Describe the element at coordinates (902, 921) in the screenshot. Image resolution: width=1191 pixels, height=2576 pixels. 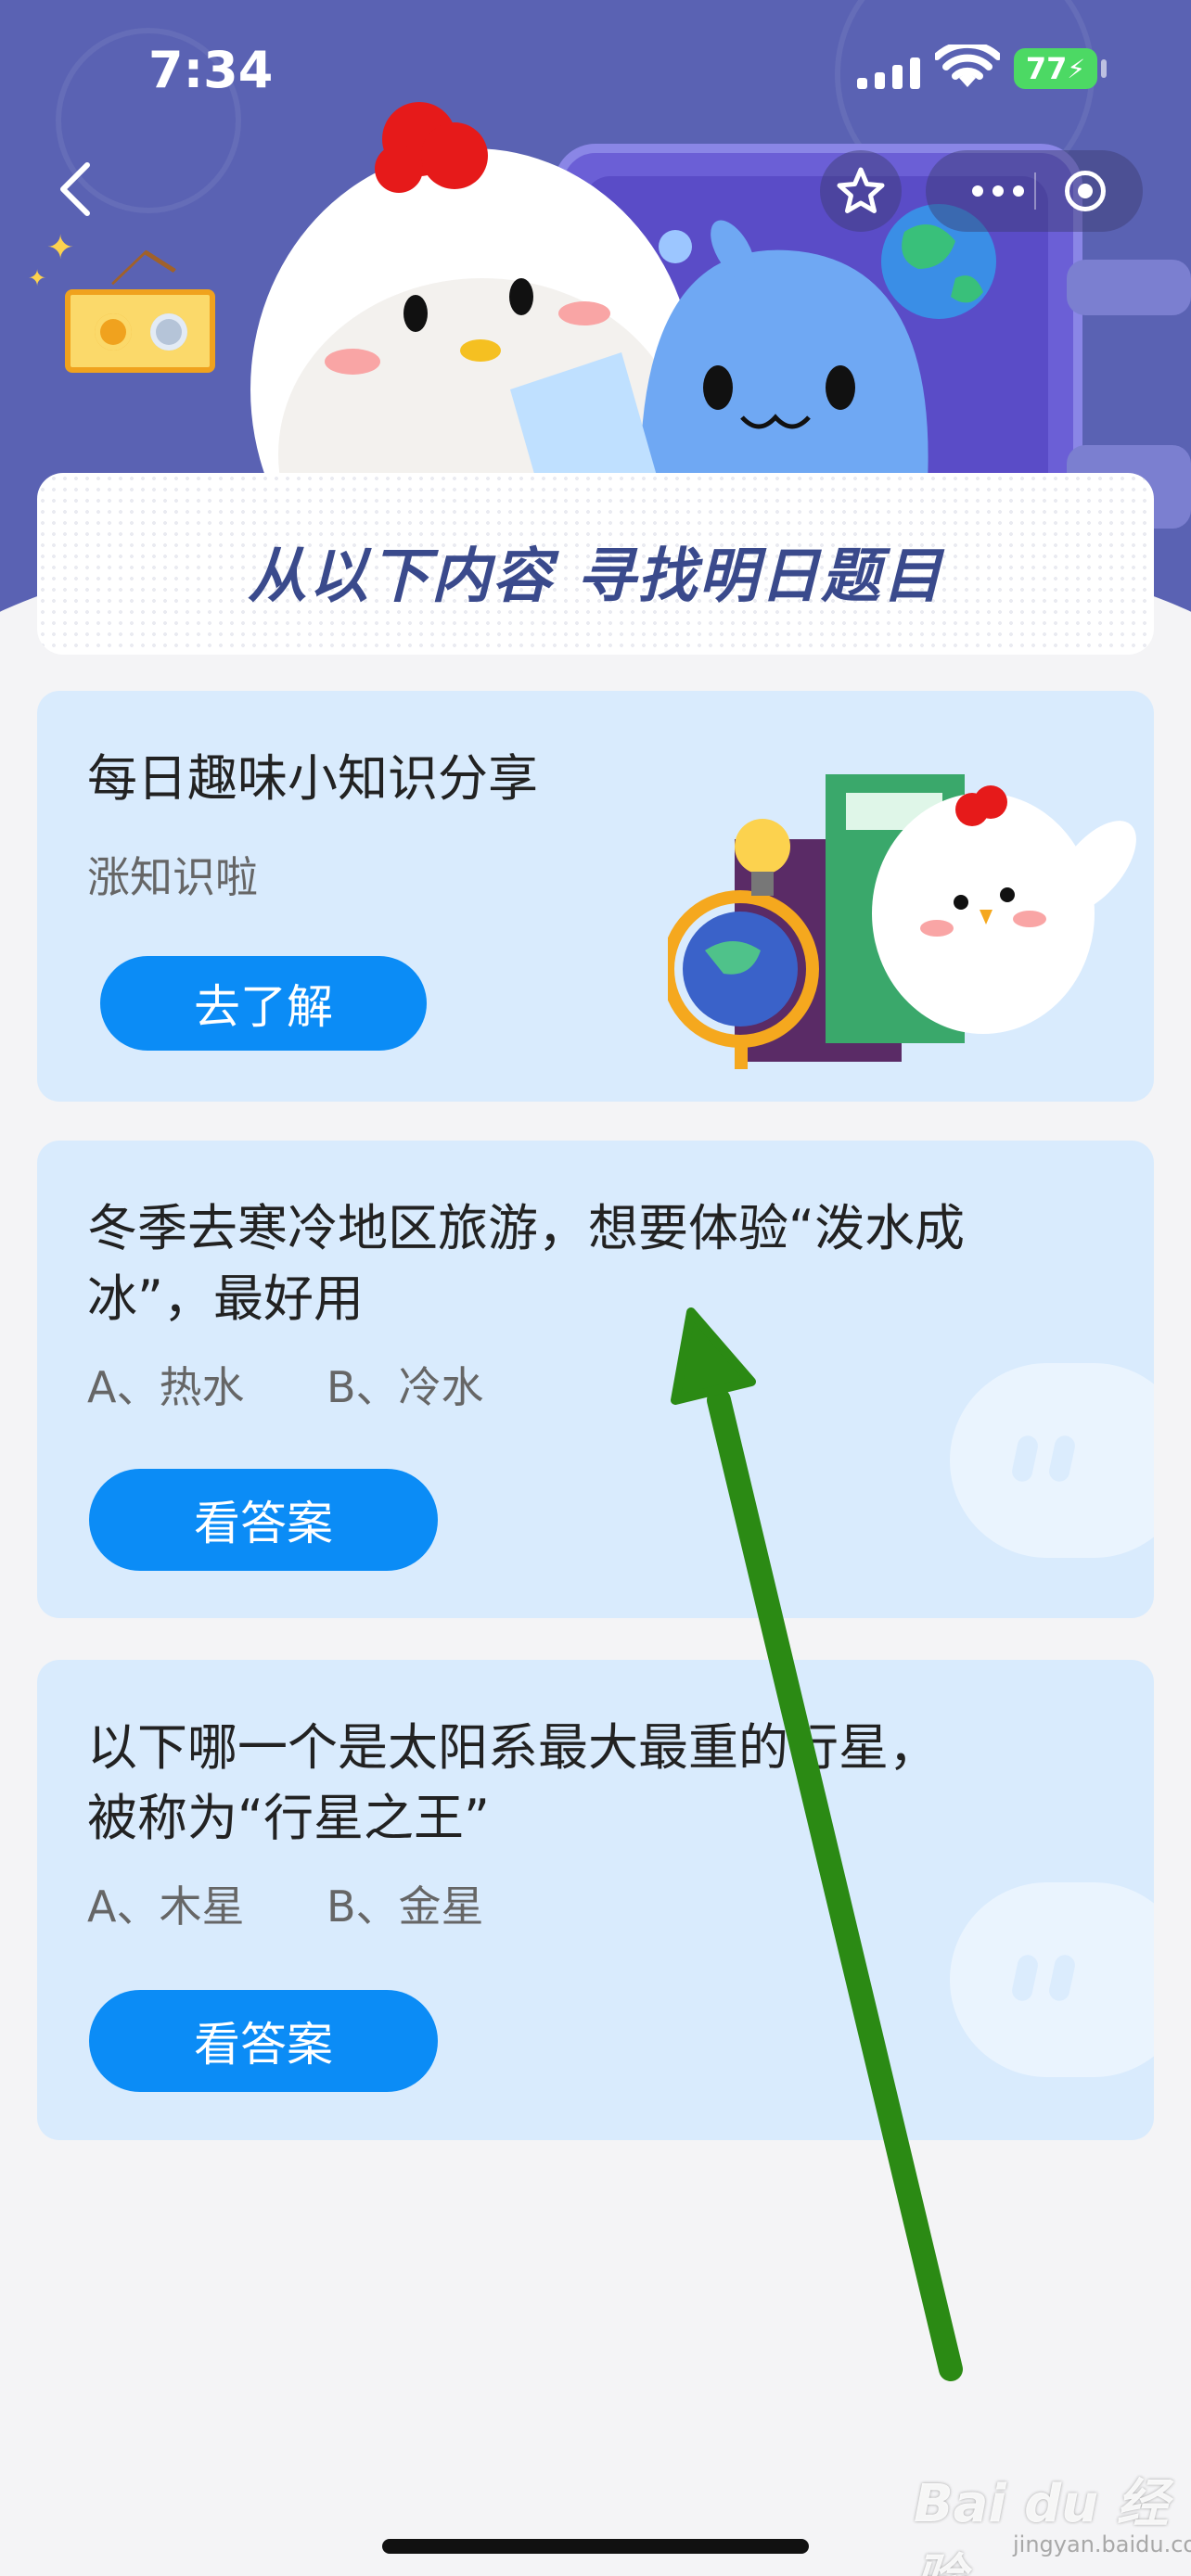
I see `chick-with-books-illustration` at that location.